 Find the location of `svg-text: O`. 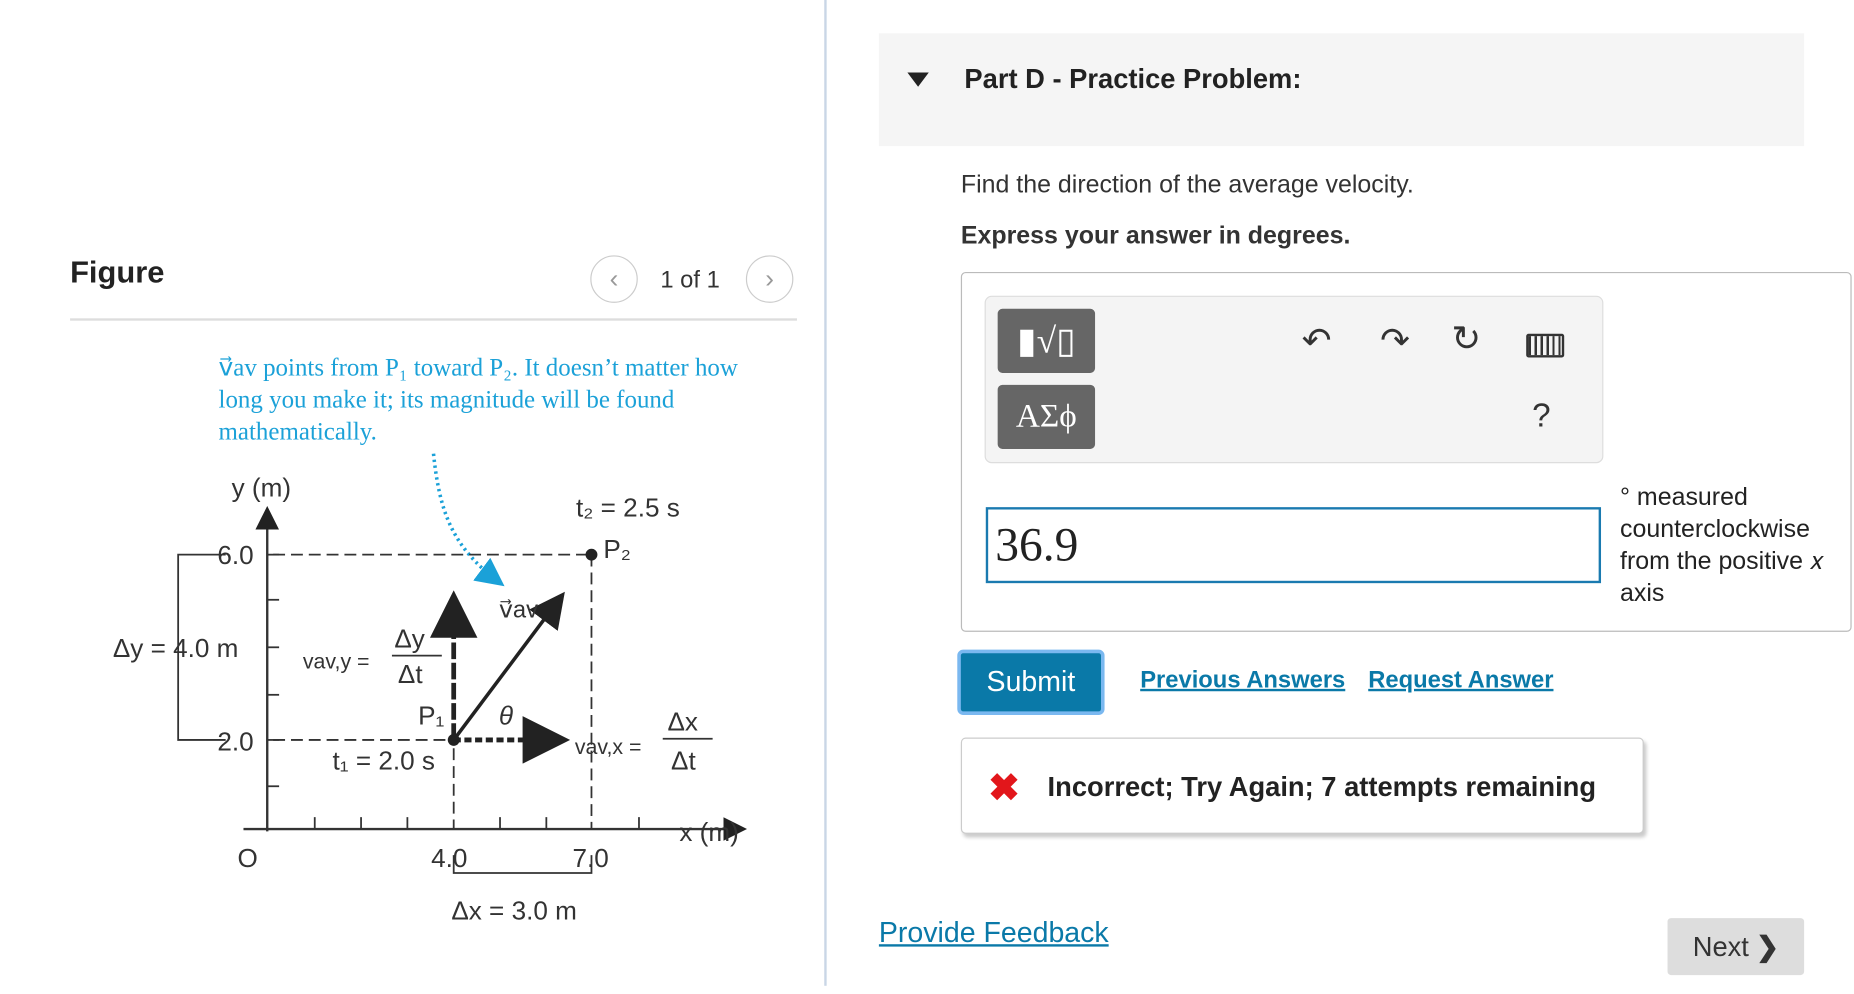

svg-text: O is located at coordinates (248, 858).